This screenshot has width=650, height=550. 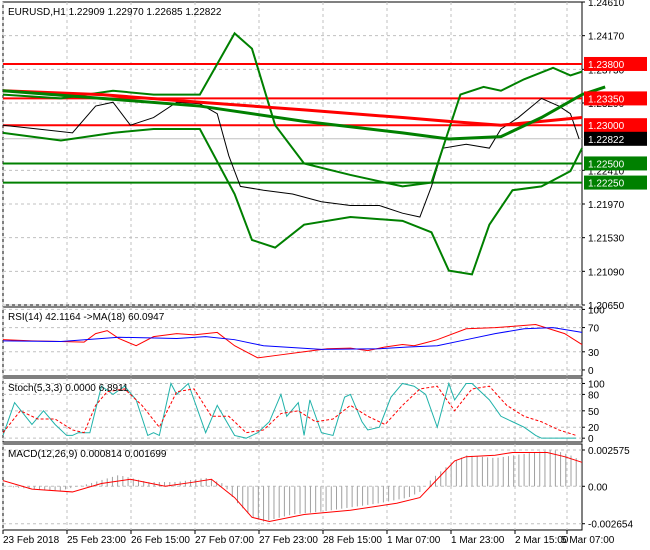 What do you see at coordinates (31, 540) in the screenshot?
I see `x-tick-label: 23 Feb 2018` at bounding box center [31, 540].